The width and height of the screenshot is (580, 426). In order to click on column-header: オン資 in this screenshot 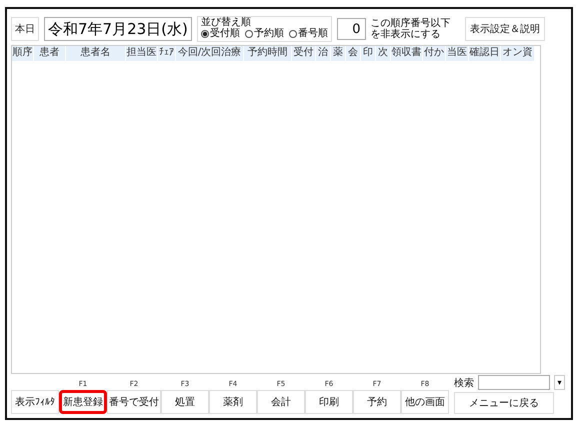, I will do `click(518, 53)`.